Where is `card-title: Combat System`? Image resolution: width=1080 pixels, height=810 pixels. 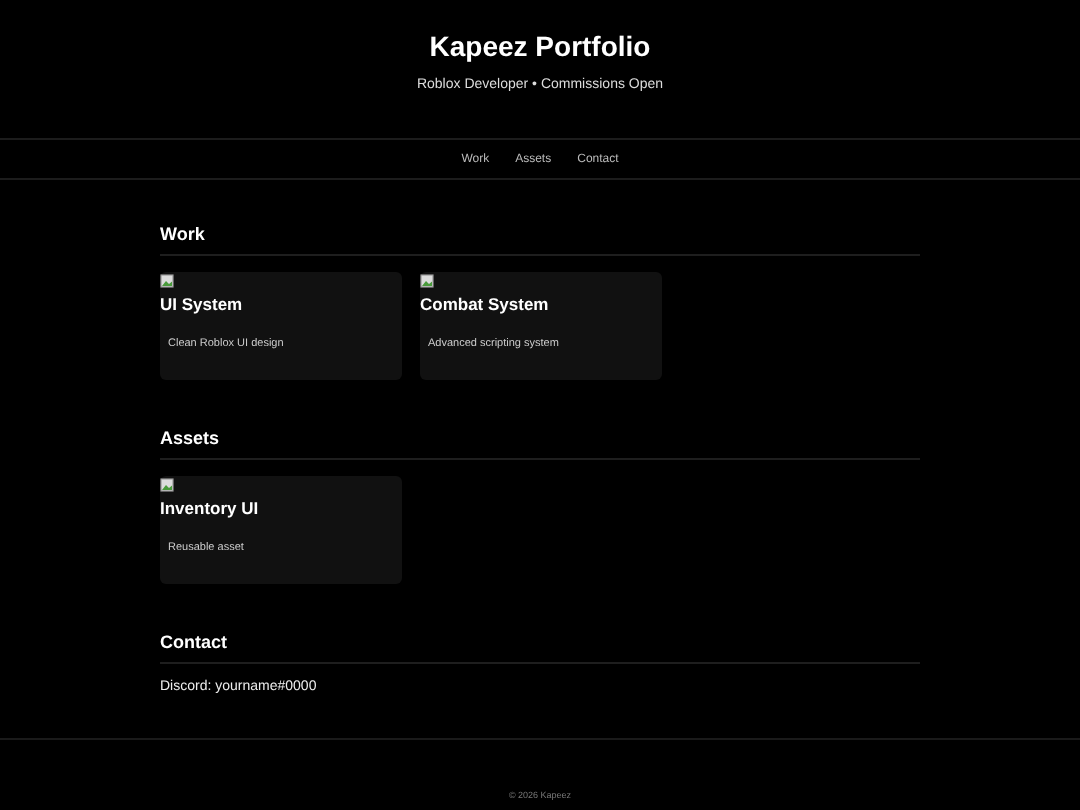
card-title: Combat System is located at coordinates (485, 304).